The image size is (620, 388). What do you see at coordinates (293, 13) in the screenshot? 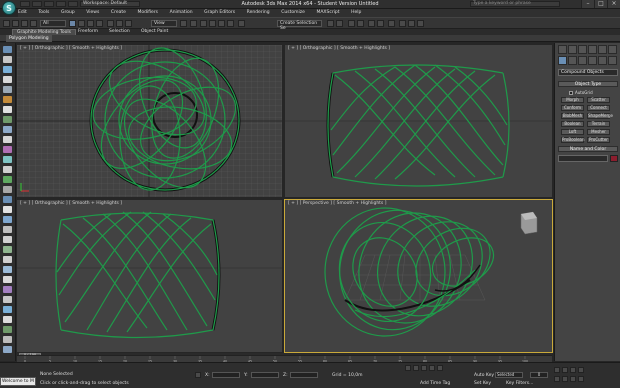
I see `menu-customize: Customize` at bounding box center [293, 13].